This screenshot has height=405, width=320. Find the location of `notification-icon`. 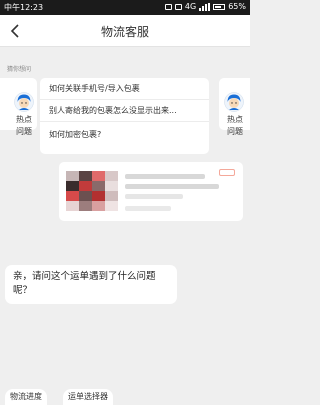

notification-icon is located at coordinates (168, 6).